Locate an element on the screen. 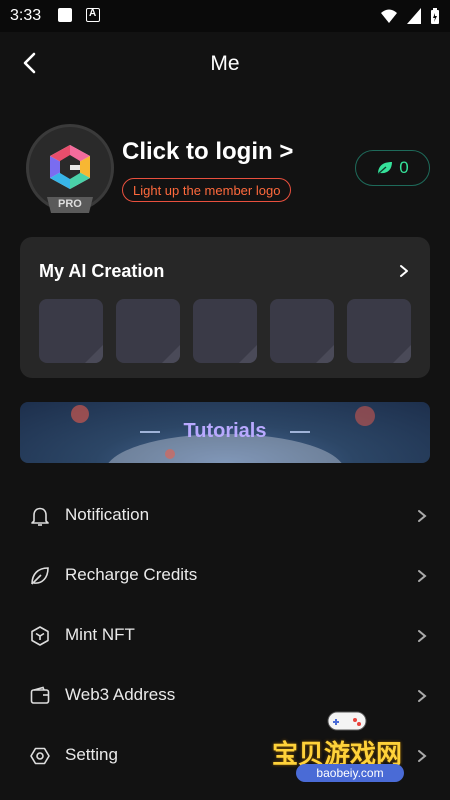 The width and height of the screenshot is (450, 800). page-title: Me is located at coordinates (225, 63).